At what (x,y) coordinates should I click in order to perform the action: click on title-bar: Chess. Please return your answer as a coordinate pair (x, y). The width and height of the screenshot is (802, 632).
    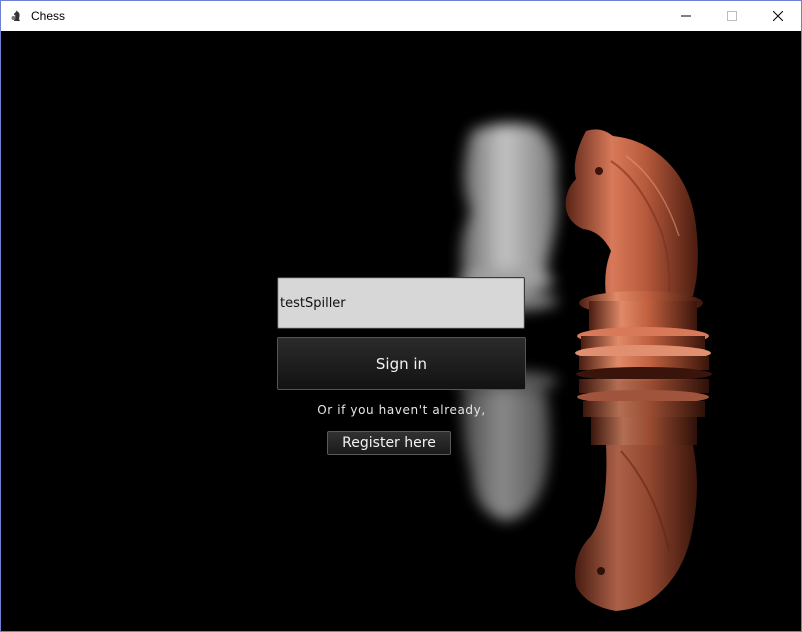
    Looking at the image, I should click on (401, 16).